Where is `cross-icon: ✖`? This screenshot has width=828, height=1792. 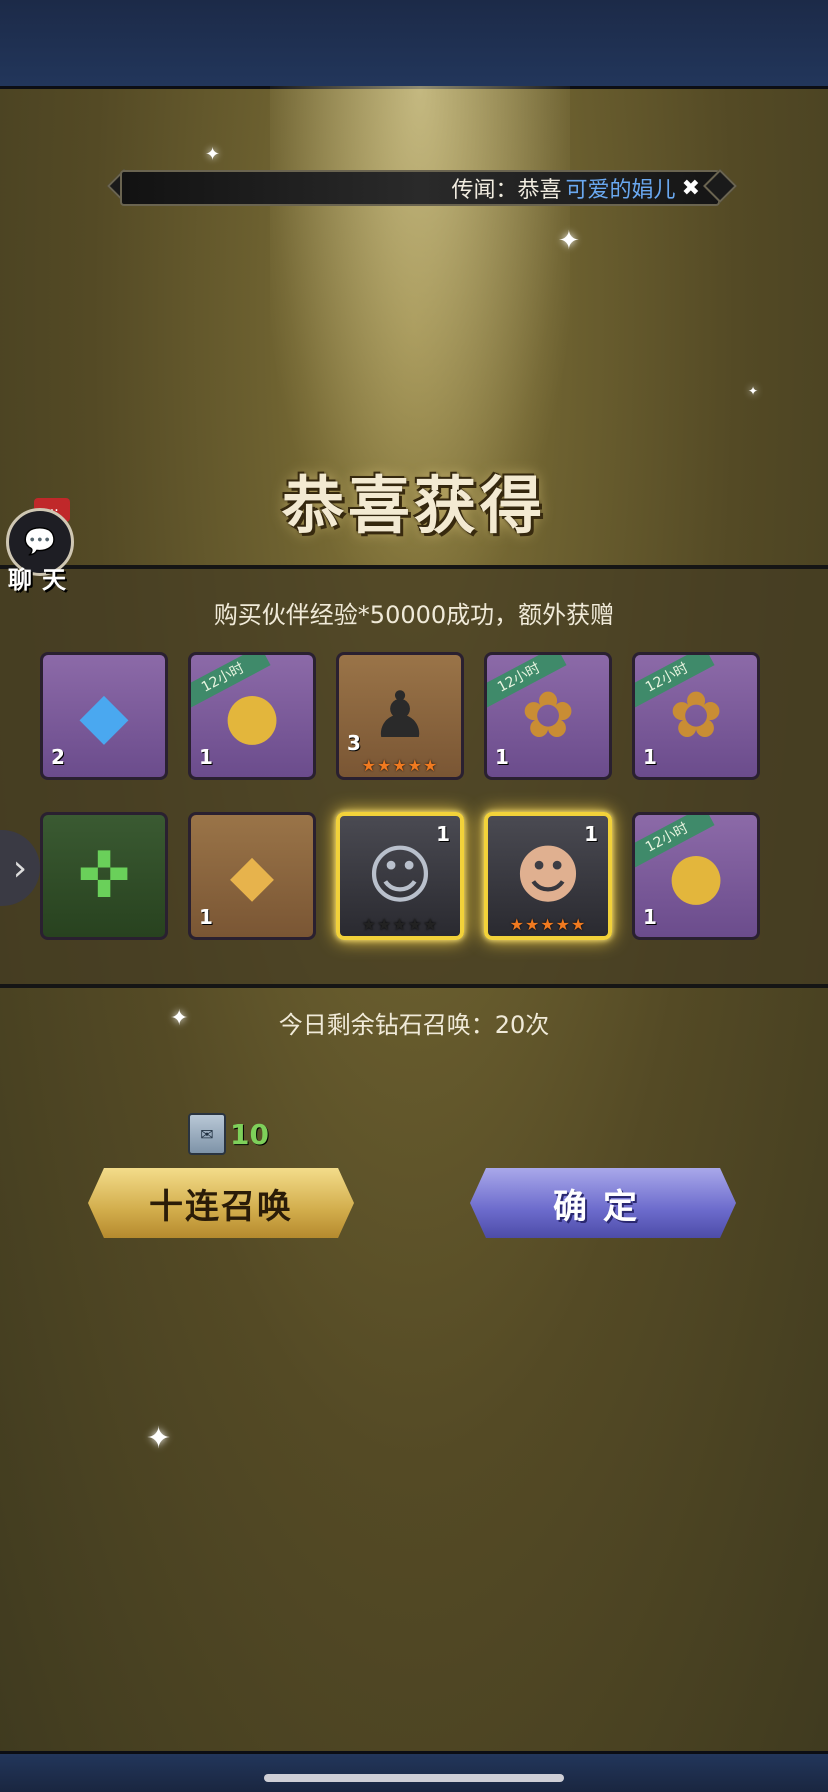 cross-icon: ✖ is located at coordinates (690, 188).